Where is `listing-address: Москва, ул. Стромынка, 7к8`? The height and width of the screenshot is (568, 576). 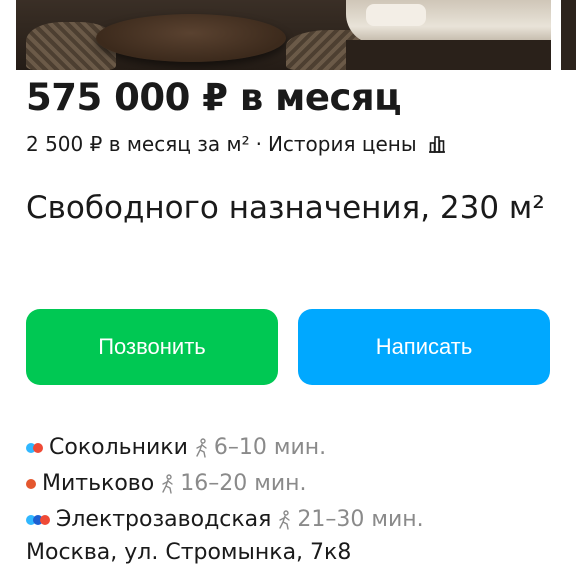 listing-address: Москва, ул. Стромынка, 7к8 is located at coordinates (188, 553).